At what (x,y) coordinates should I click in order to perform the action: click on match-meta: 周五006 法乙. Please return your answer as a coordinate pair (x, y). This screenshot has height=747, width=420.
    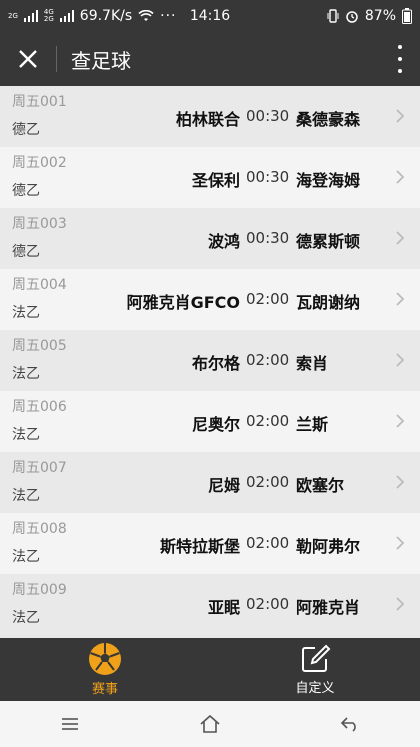
    Looking at the image, I should click on (39, 420).